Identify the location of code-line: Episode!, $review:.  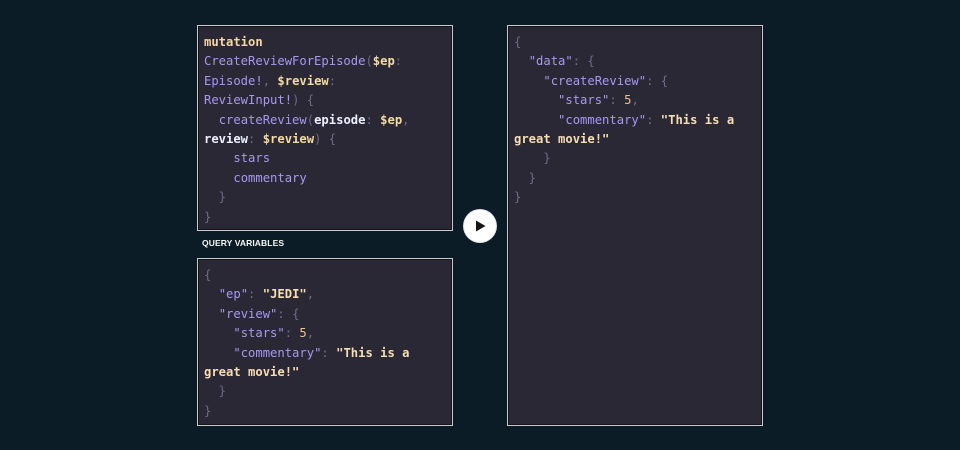
(270, 80).